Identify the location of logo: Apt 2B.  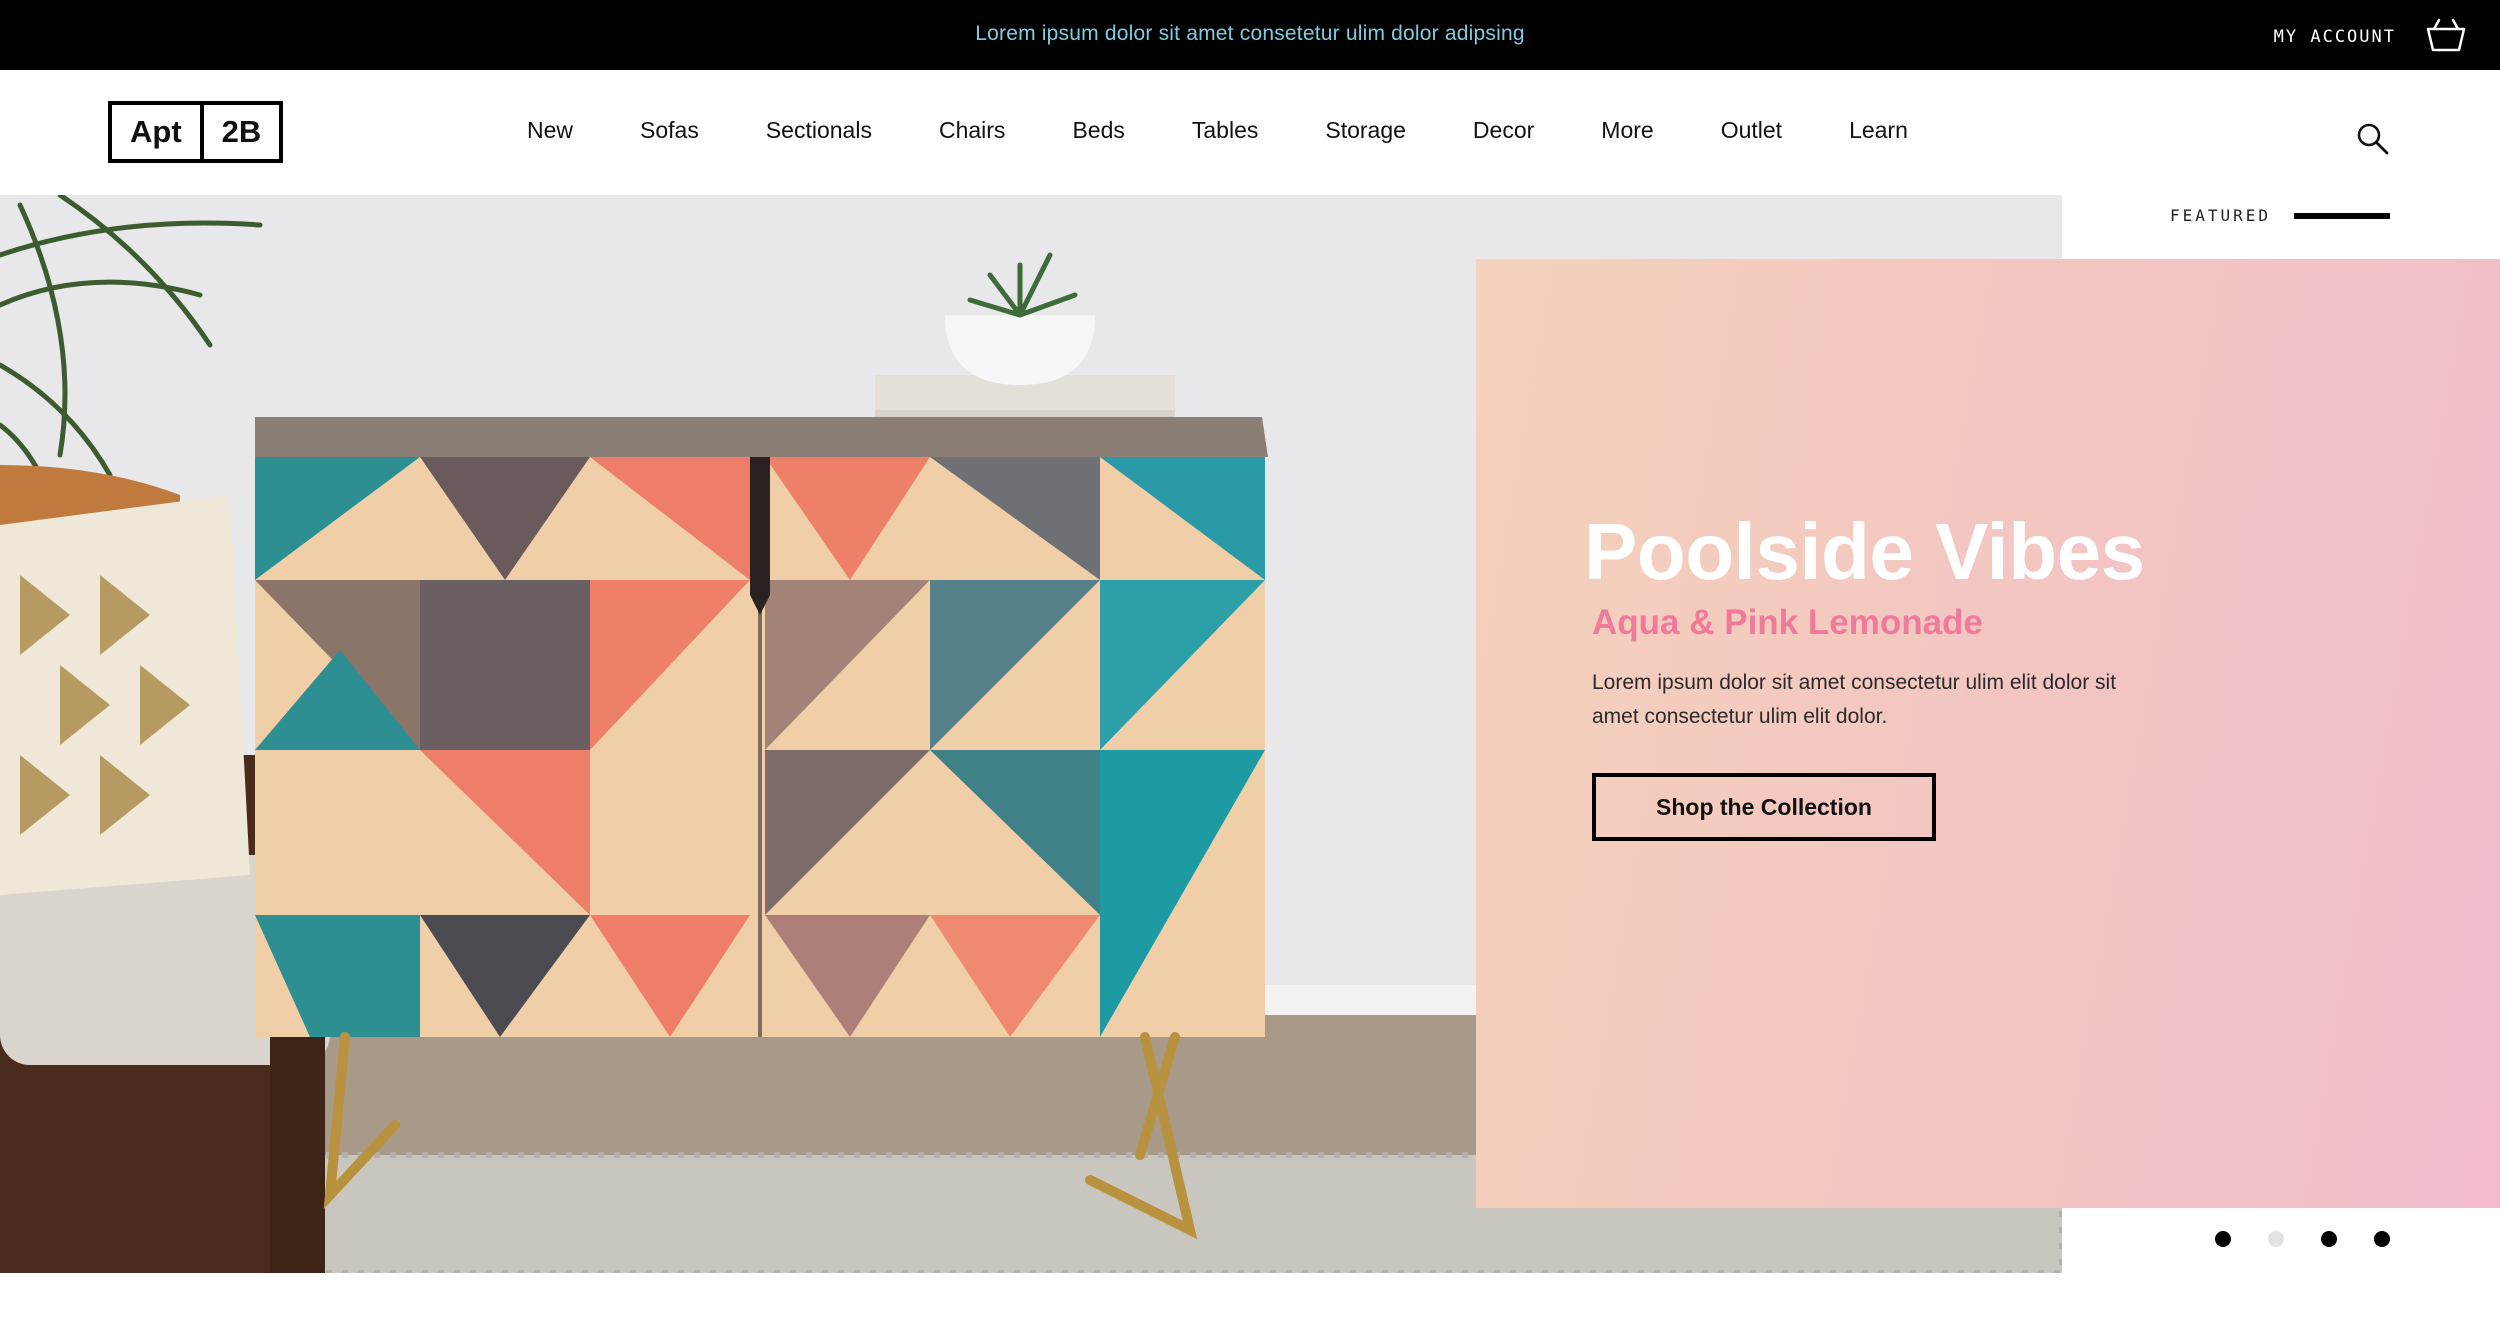
(196, 132).